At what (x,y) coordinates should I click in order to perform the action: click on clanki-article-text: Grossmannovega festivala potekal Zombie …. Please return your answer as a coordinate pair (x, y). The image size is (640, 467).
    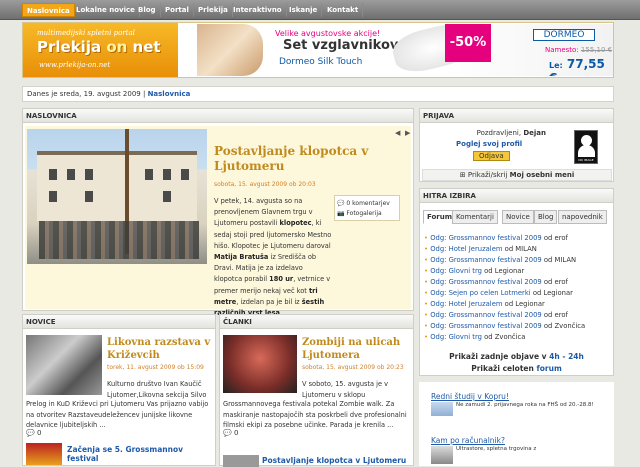
    Looking at the image, I should click on (315, 414).